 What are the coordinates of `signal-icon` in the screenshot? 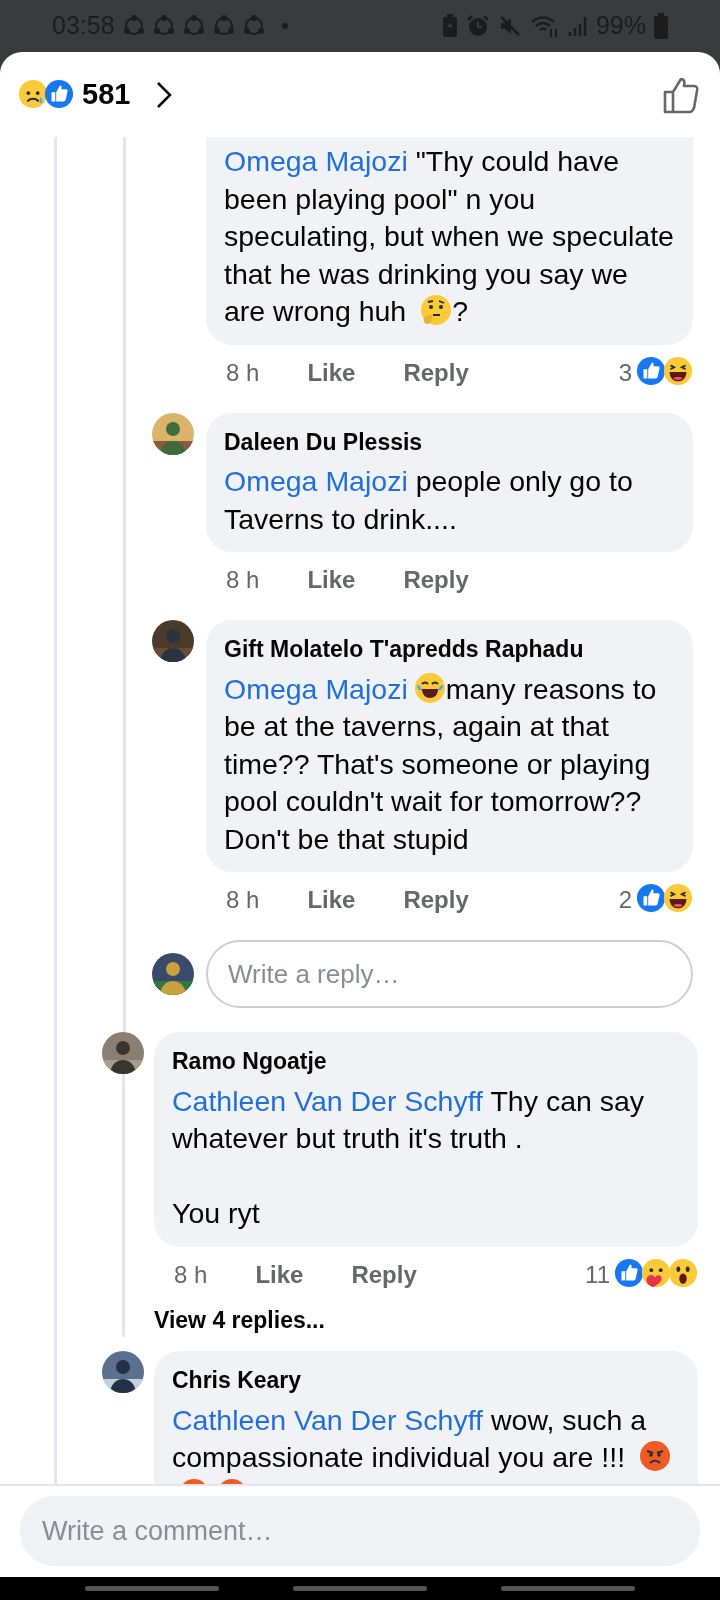 It's located at (577, 26).